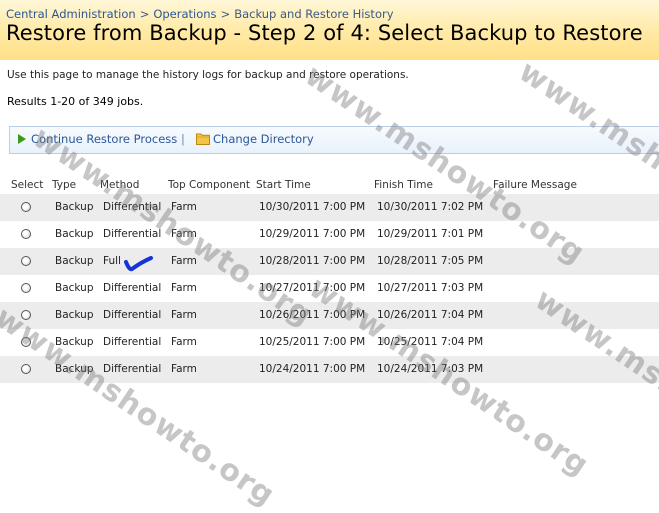 The width and height of the screenshot is (659, 513). Describe the element at coordinates (312, 342) in the screenshot. I see `cell-start-time: 10/25/2011 7:00 PM` at that location.